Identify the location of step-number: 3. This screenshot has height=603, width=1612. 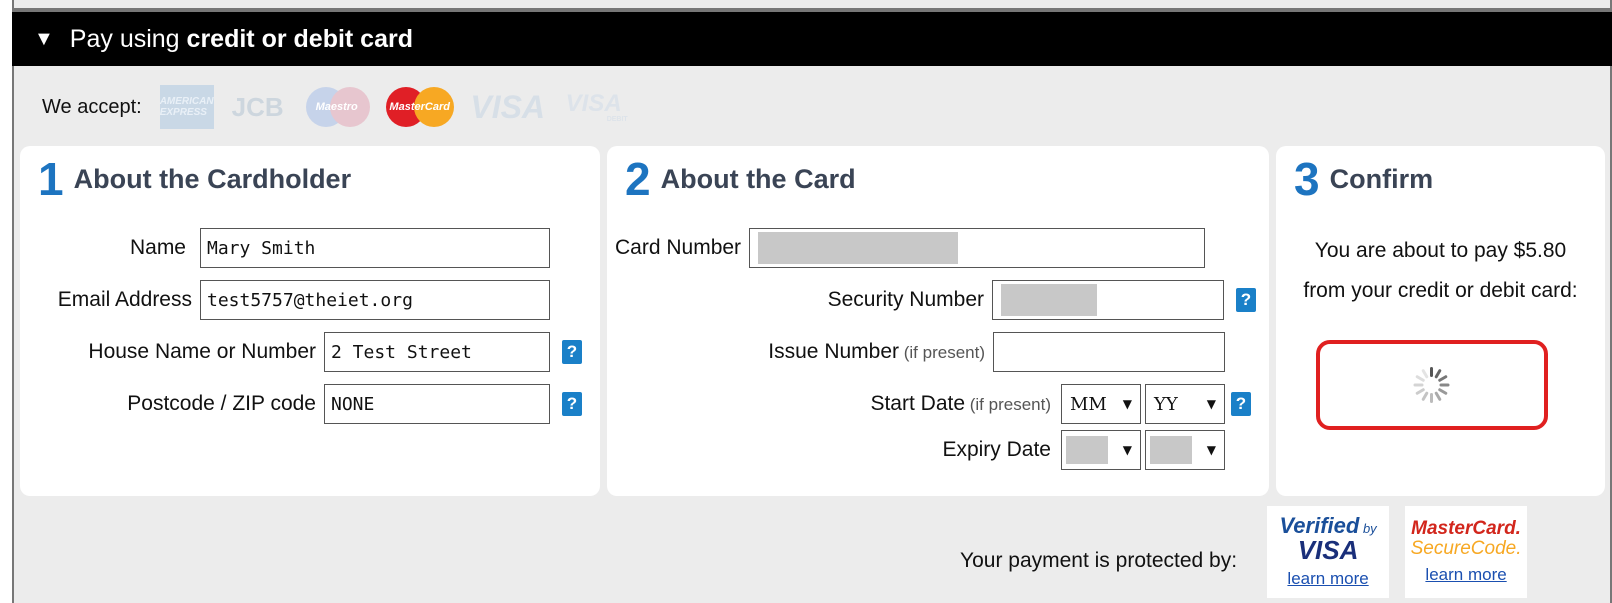
(1307, 179).